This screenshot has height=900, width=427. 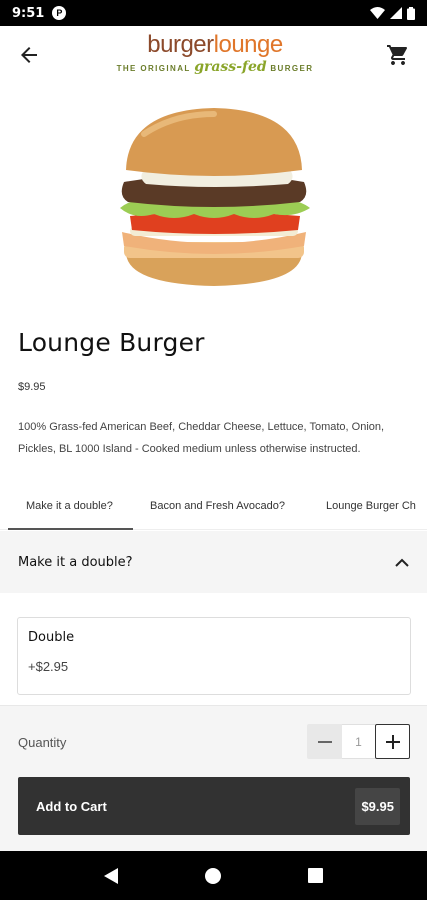 I want to click on logo-word-burger: burger, so click(x=180, y=44).